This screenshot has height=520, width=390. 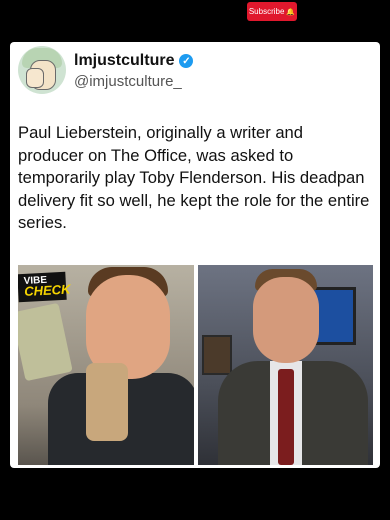 I want to click on display-name: lmjustculture, so click(x=124, y=61).